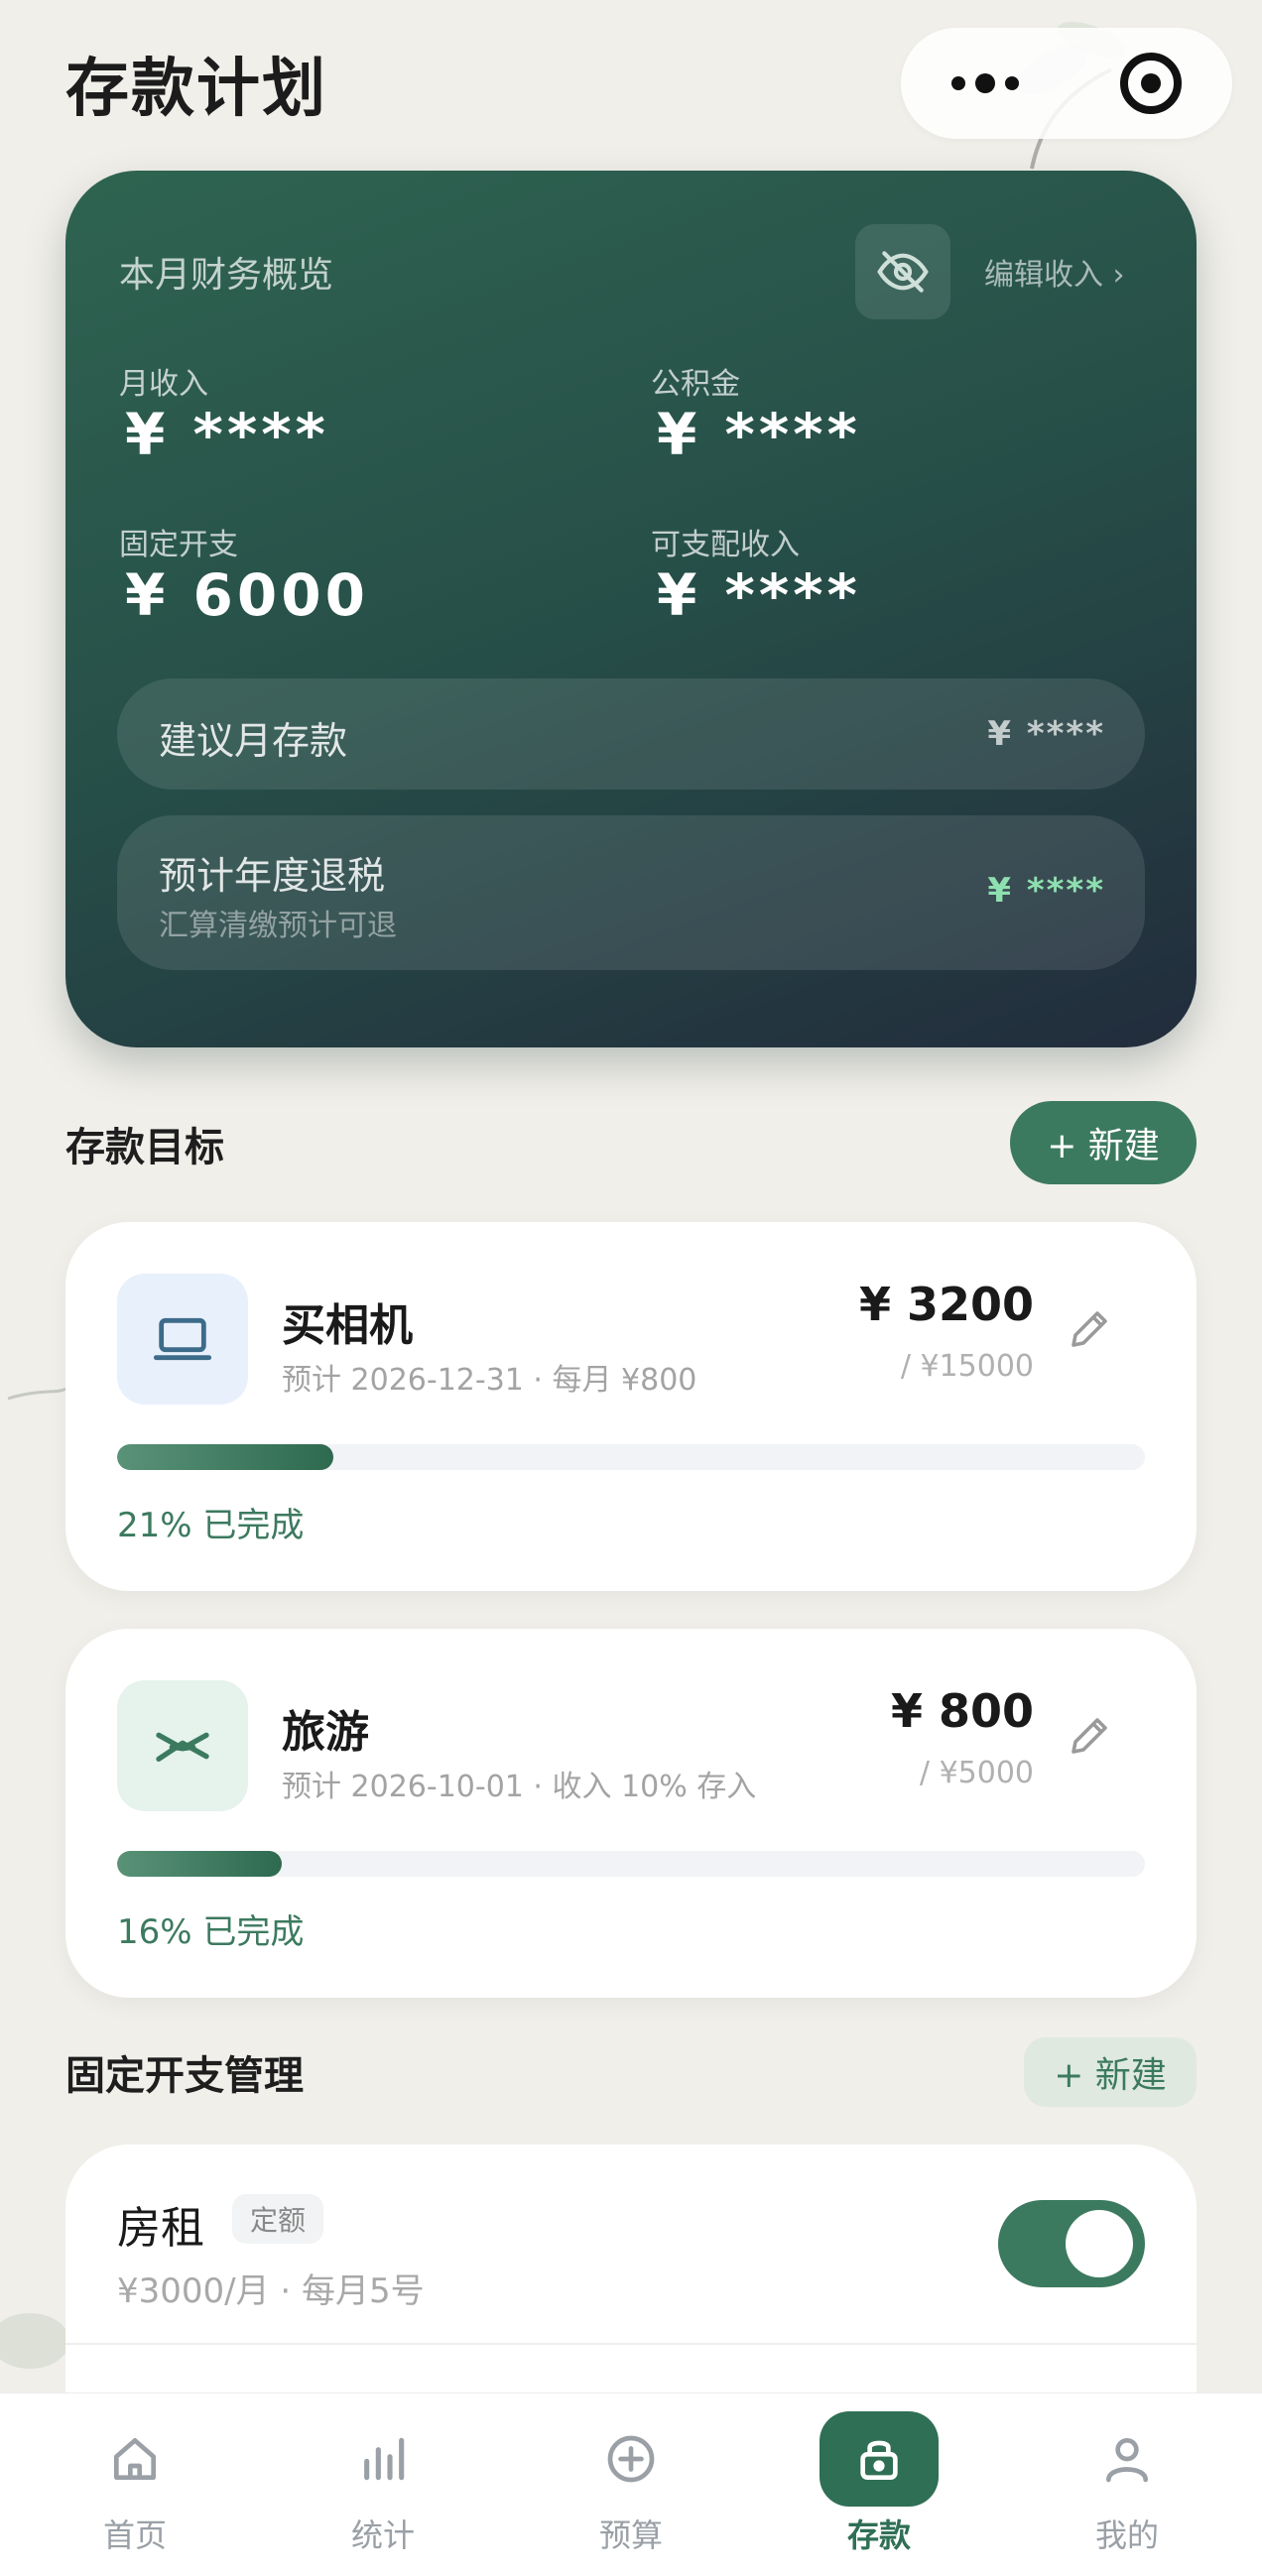  I want to click on goal-target-amount: / ¥5000, so click(976, 1773).